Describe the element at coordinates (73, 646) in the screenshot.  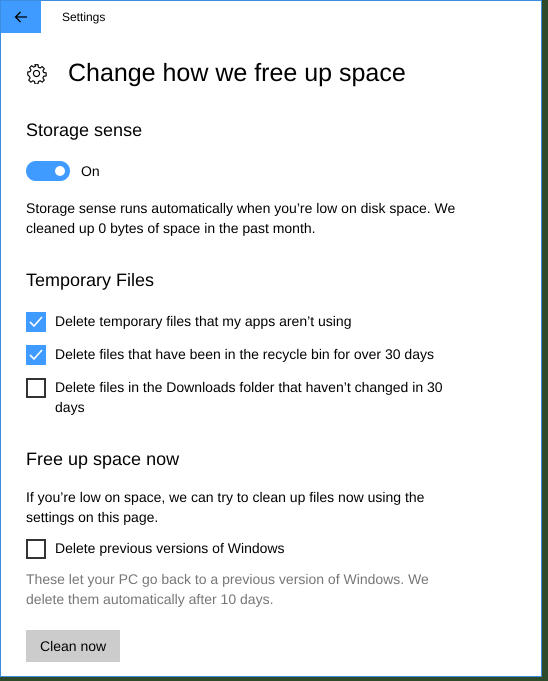
I see `clean-now-button: Clean now` at that location.